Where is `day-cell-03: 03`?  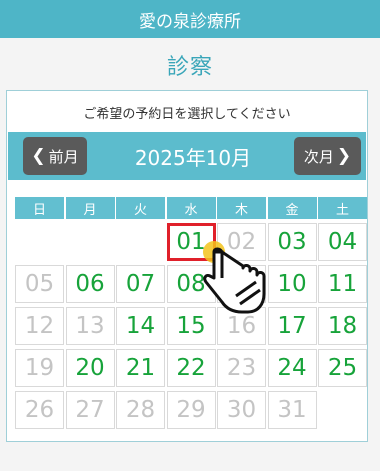
day-cell-03: 03 is located at coordinates (292, 242).